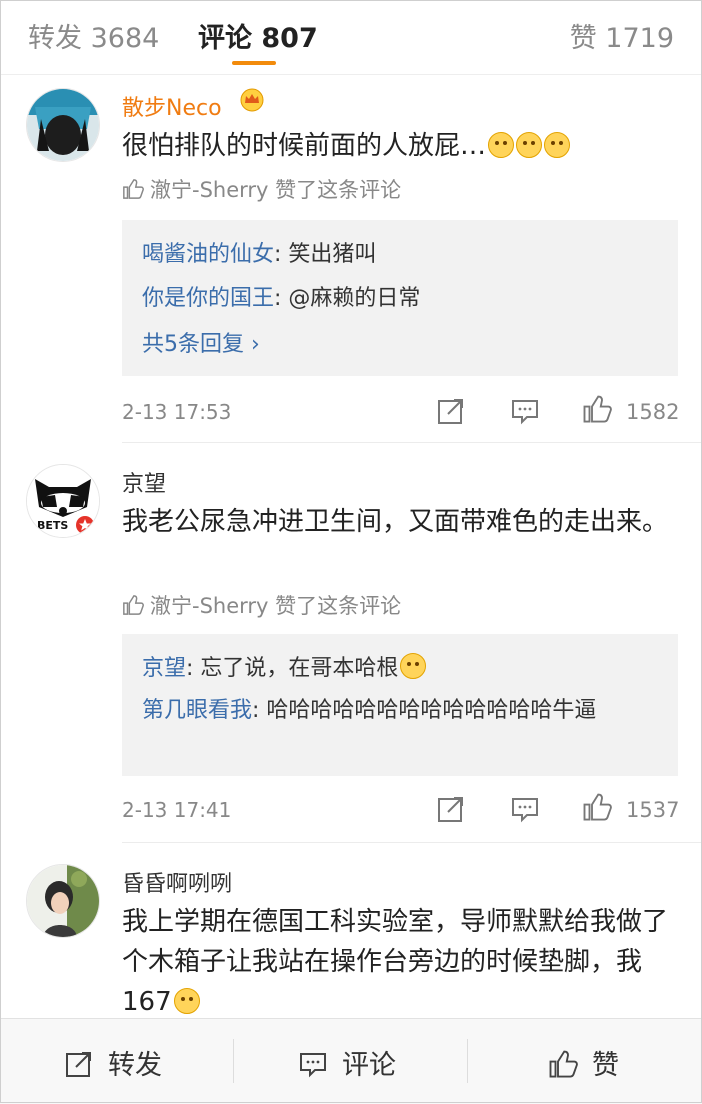  Describe the element at coordinates (622, 35) in the screenshot. I see `tab-like: 赞 1719` at that location.